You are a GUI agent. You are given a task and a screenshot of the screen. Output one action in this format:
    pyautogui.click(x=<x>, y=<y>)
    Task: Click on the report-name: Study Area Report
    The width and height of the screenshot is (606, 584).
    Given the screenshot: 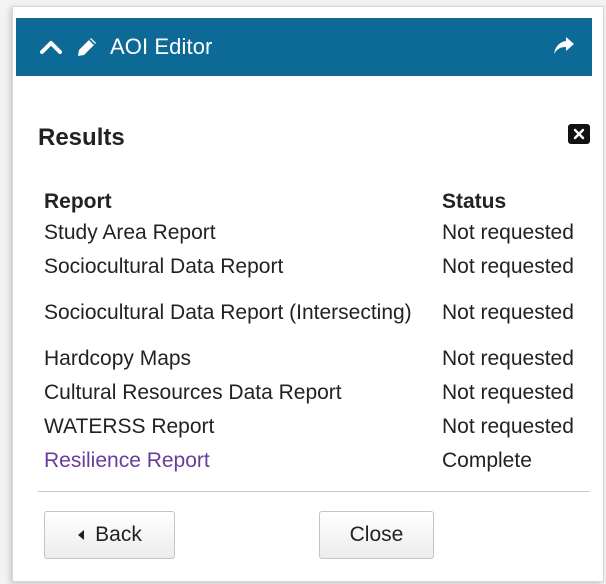 What is the action you would take?
    pyautogui.click(x=130, y=232)
    